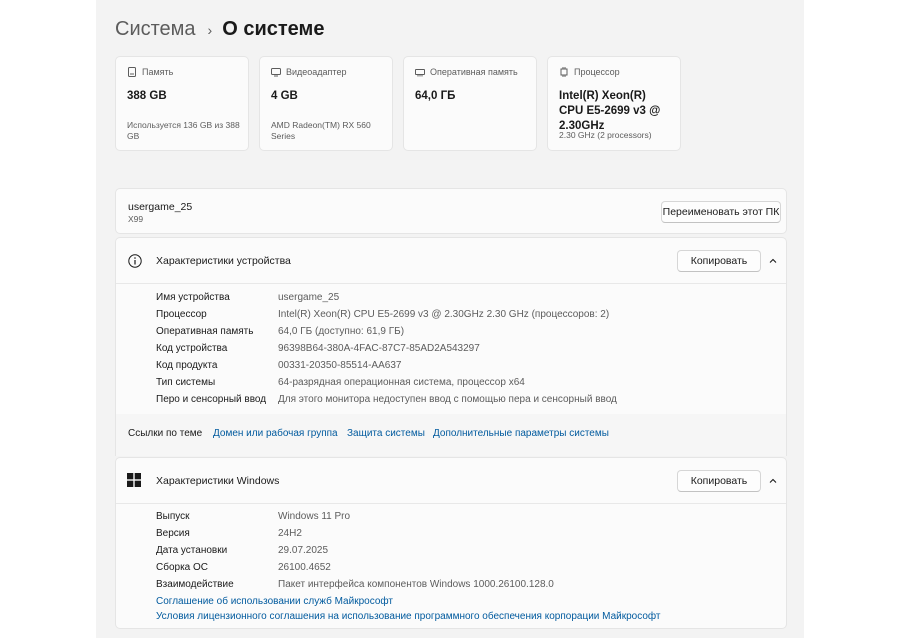 This screenshot has height=638, width=900. Describe the element at coordinates (136, 219) in the screenshot. I see `pc-model: X99` at that location.